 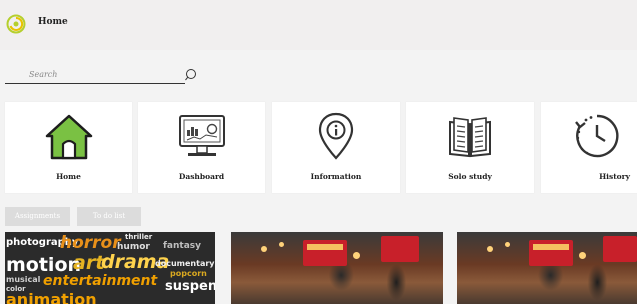 I want to click on word-cloud-word: art, so click(x=89, y=263).